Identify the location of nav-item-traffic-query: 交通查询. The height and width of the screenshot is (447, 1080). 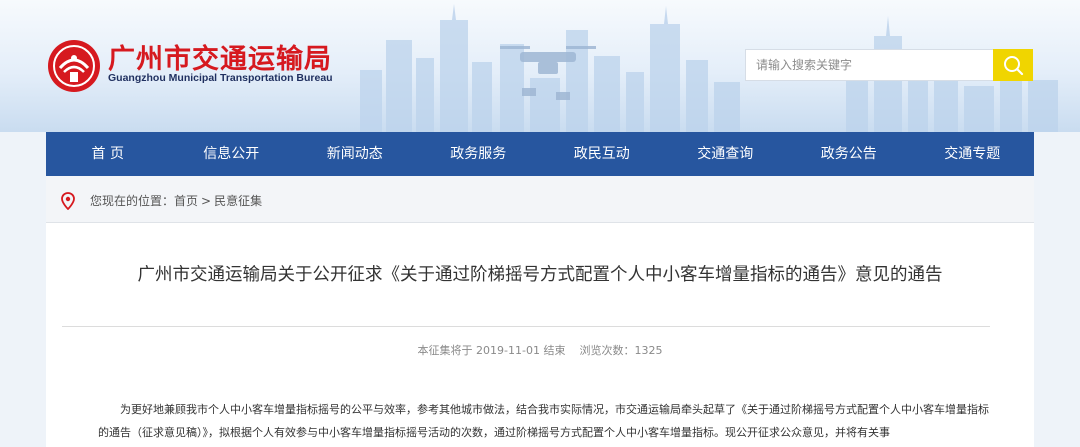
(726, 154).